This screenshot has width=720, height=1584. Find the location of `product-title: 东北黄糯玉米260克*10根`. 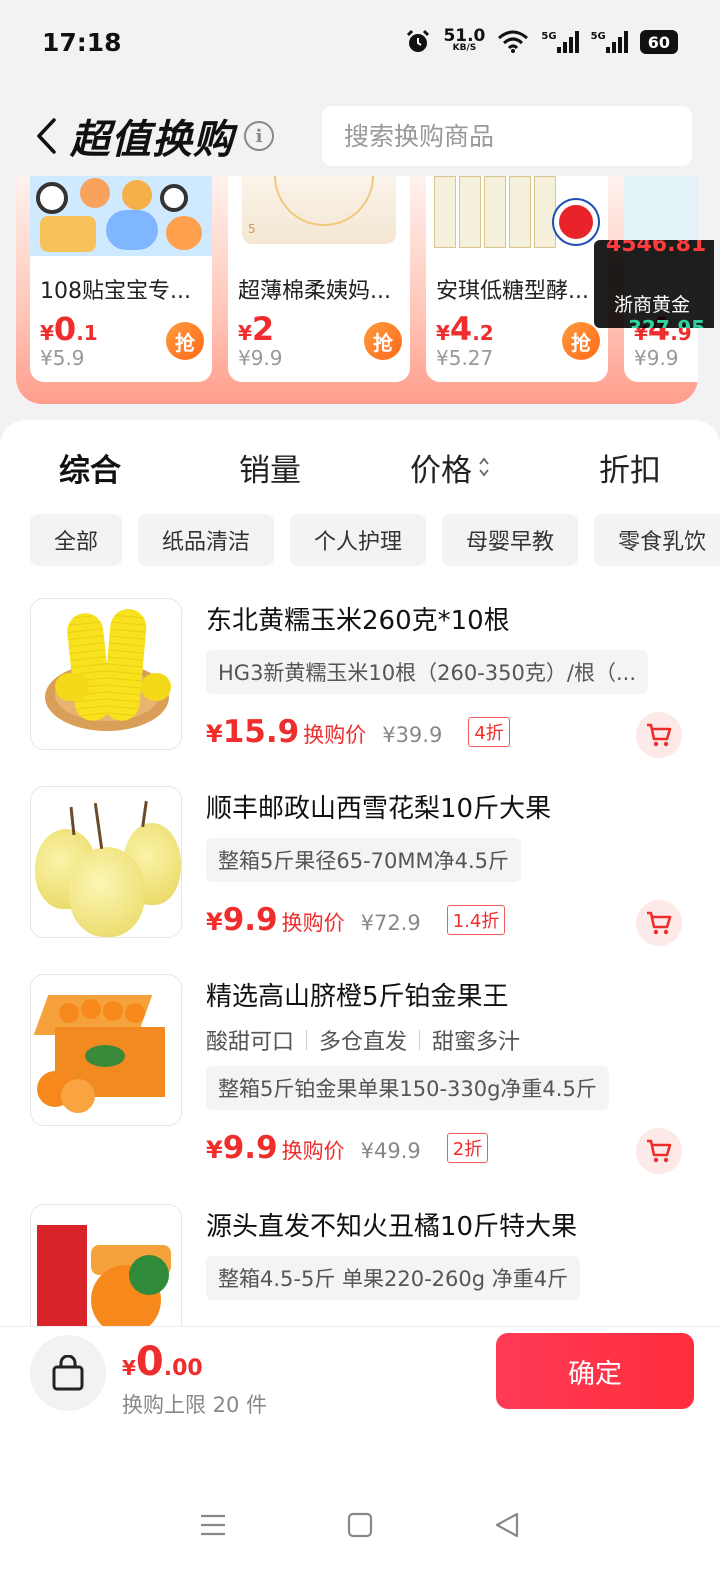

product-title: 东北黄糯玉米260克*10根 is located at coordinates (358, 621).